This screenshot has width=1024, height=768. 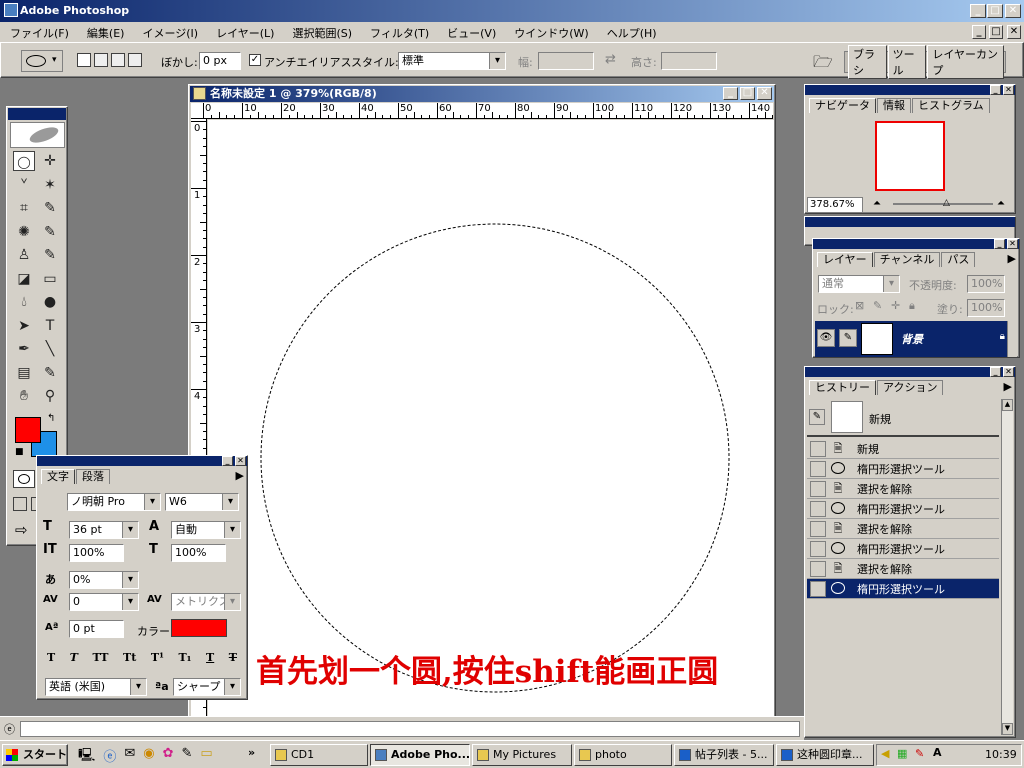 I want to click on maximize-button: □, so click(x=995, y=11).